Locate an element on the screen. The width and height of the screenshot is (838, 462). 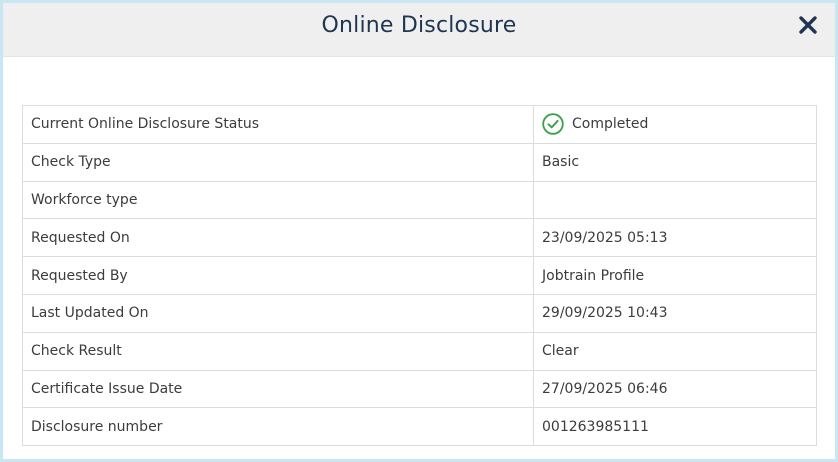
modal-title: Online Disclosure is located at coordinates (419, 25).